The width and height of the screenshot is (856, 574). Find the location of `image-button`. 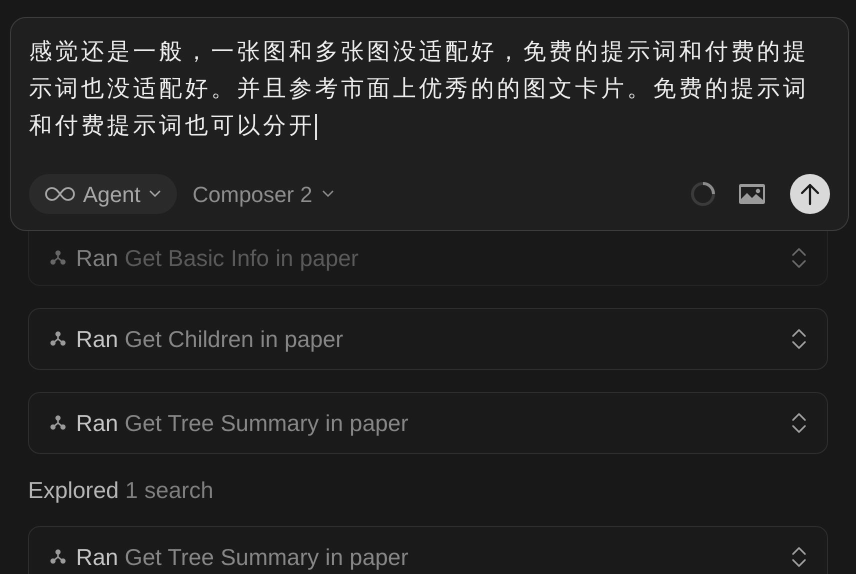

image-button is located at coordinates (752, 194).